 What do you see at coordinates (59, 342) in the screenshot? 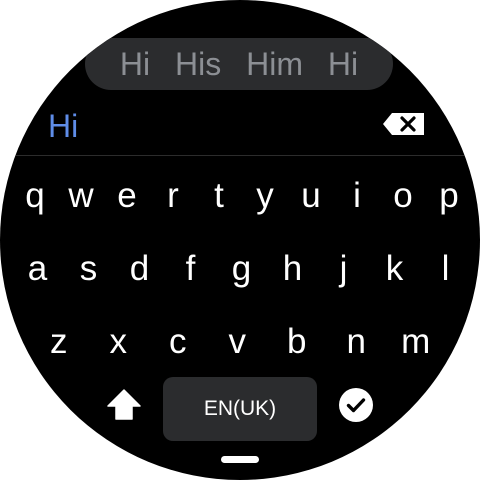
I see `key-z: z` at bounding box center [59, 342].